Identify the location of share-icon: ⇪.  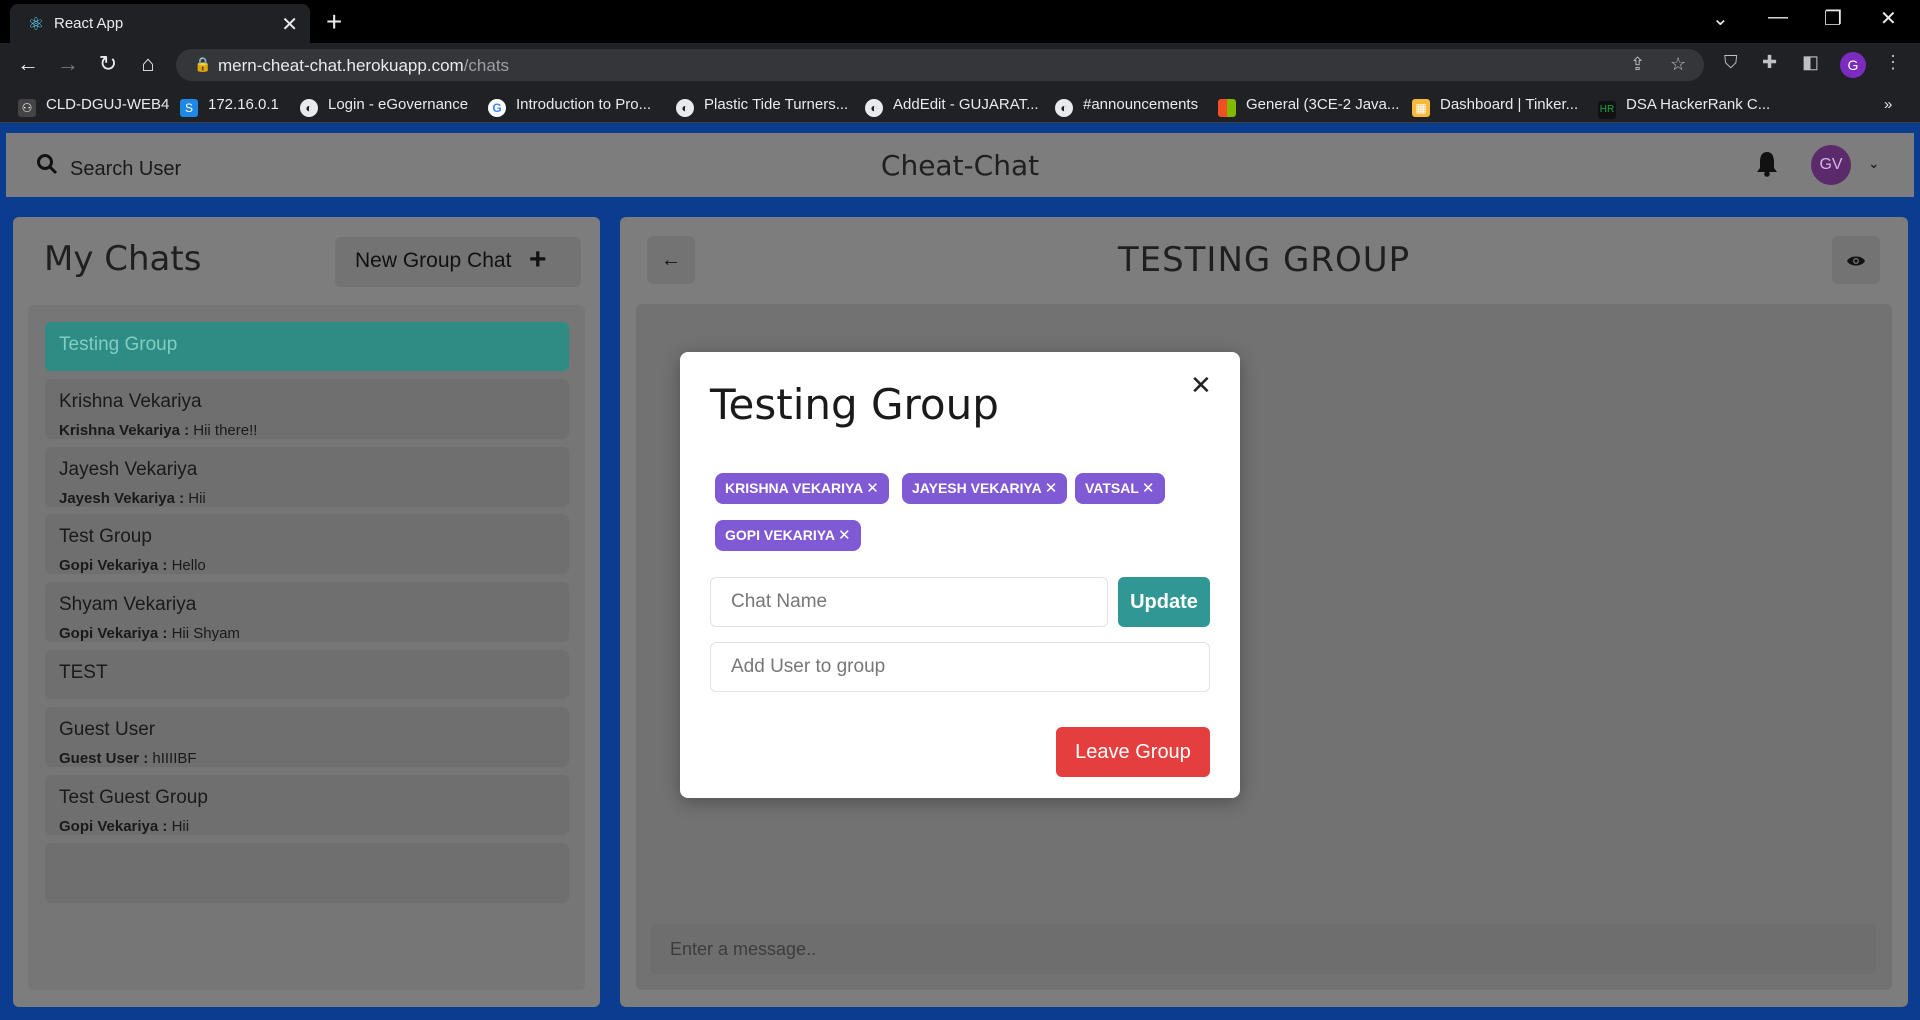
(1637, 64).